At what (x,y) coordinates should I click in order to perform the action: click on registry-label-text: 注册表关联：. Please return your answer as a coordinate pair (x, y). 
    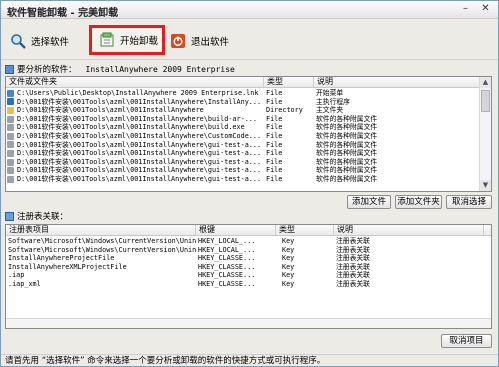
    Looking at the image, I should click on (43, 217).